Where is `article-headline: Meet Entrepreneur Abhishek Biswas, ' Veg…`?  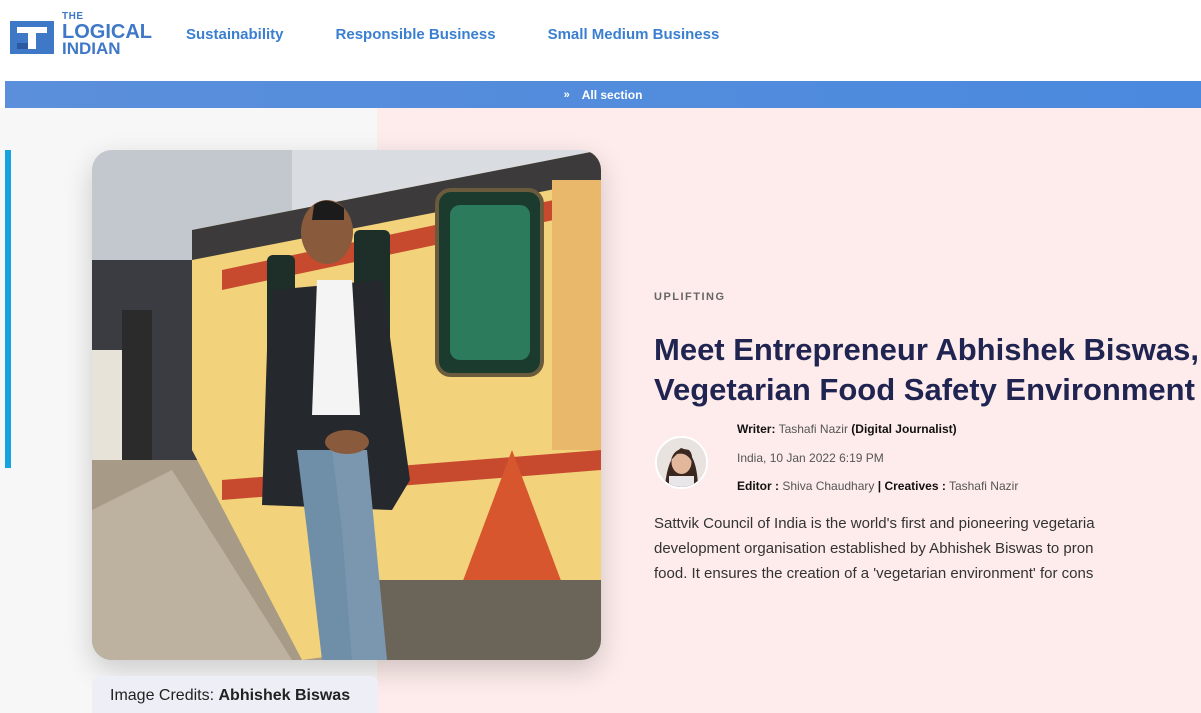
article-headline: Meet Entrepreneur Abhishek Biswas, ' Veg… is located at coordinates (927, 370).